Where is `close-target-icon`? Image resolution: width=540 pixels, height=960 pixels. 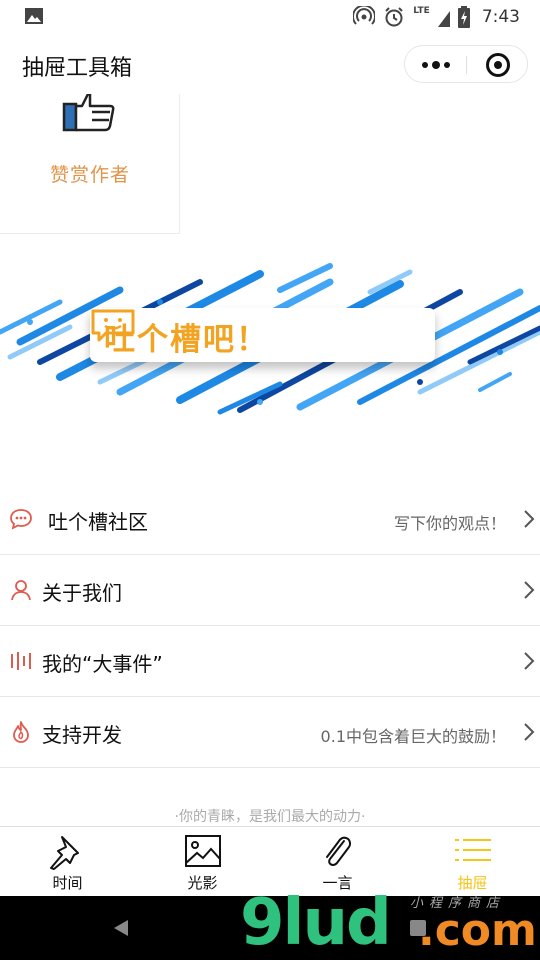
close-target-icon is located at coordinates (498, 65).